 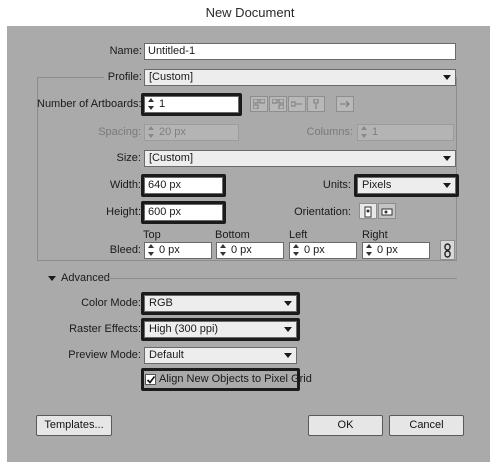 I want to click on bleed-left-field: 0 px, so click(x=323, y=250).